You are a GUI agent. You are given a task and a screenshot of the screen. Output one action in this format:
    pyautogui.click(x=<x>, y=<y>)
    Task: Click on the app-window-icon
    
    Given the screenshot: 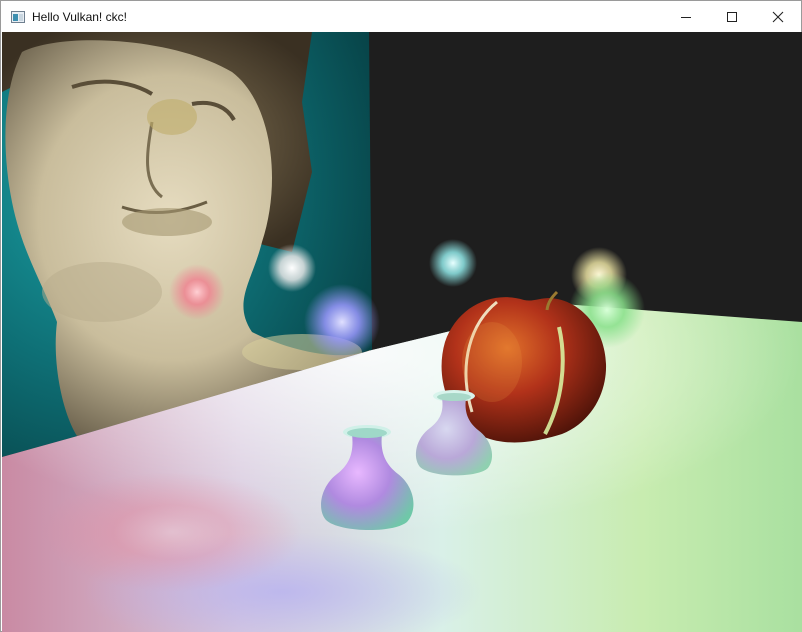 What is the action you would take?
    pyautogui.click(x=18, y=16)
    